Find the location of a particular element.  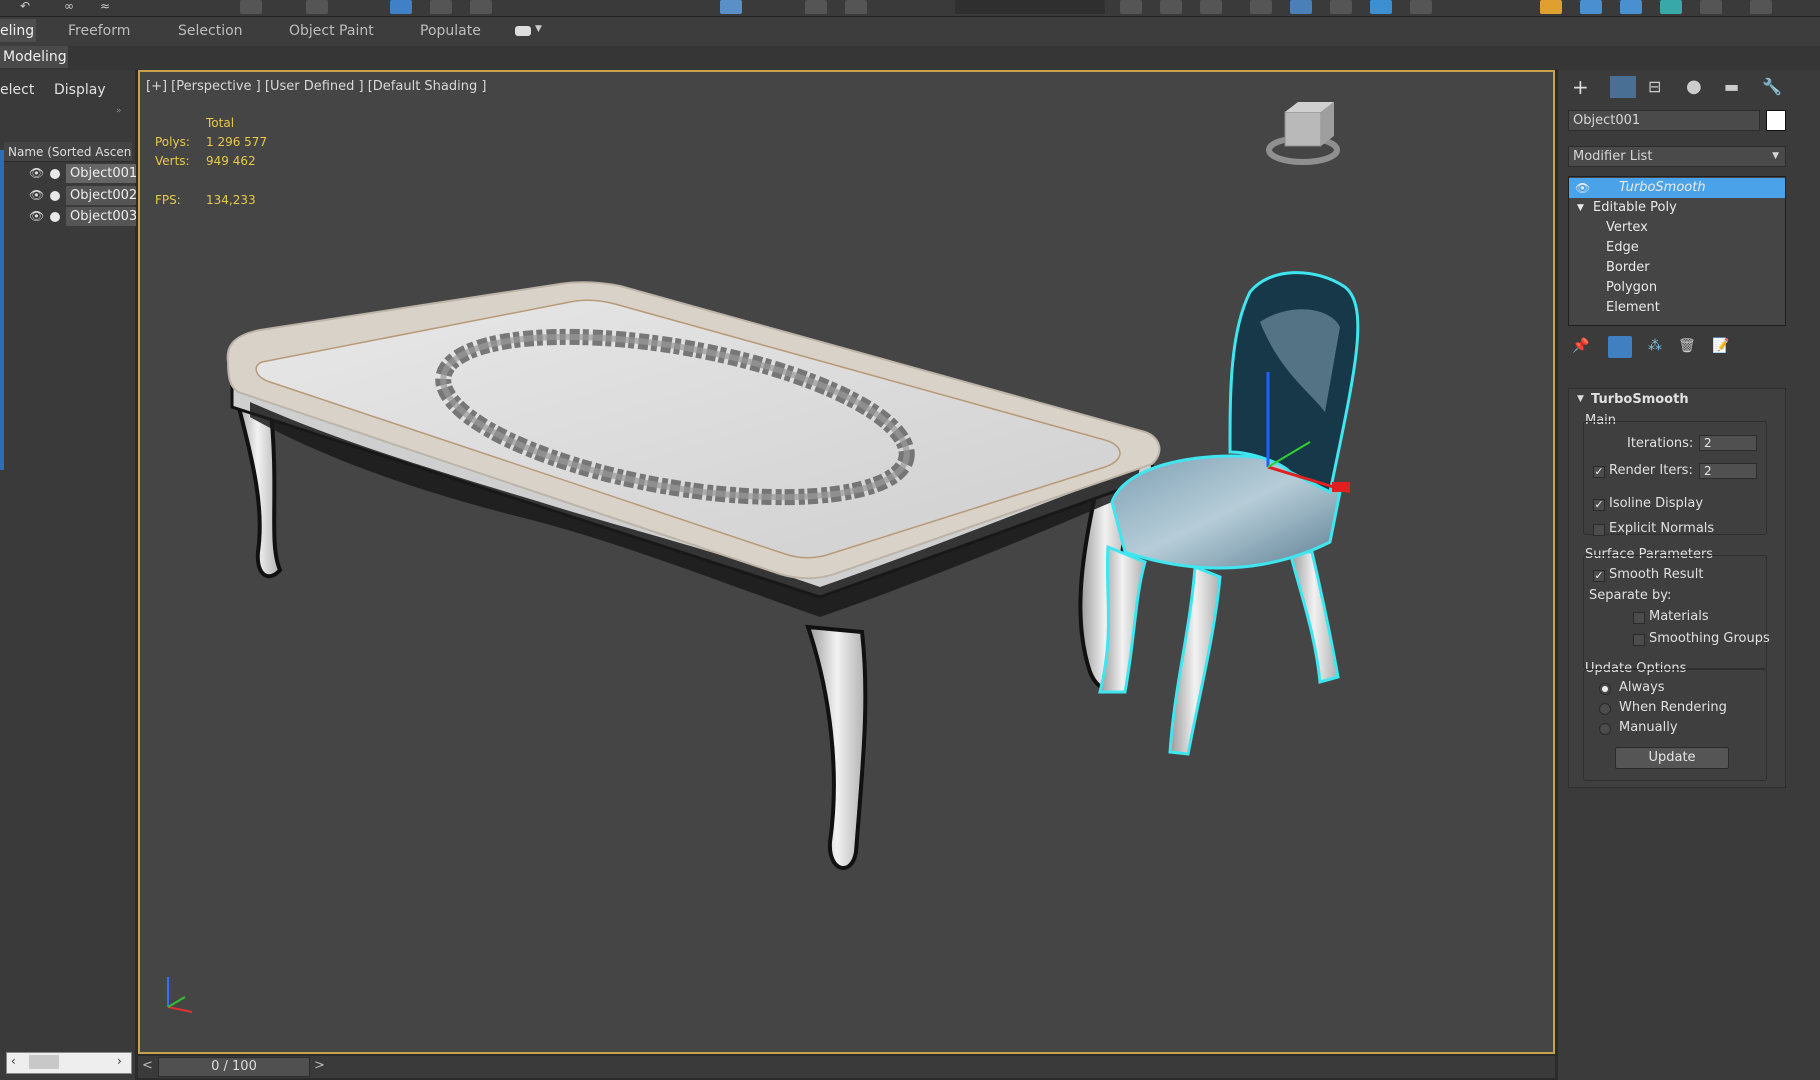

render-iters-spinner: 2 is located at coordinates (1728, 471).